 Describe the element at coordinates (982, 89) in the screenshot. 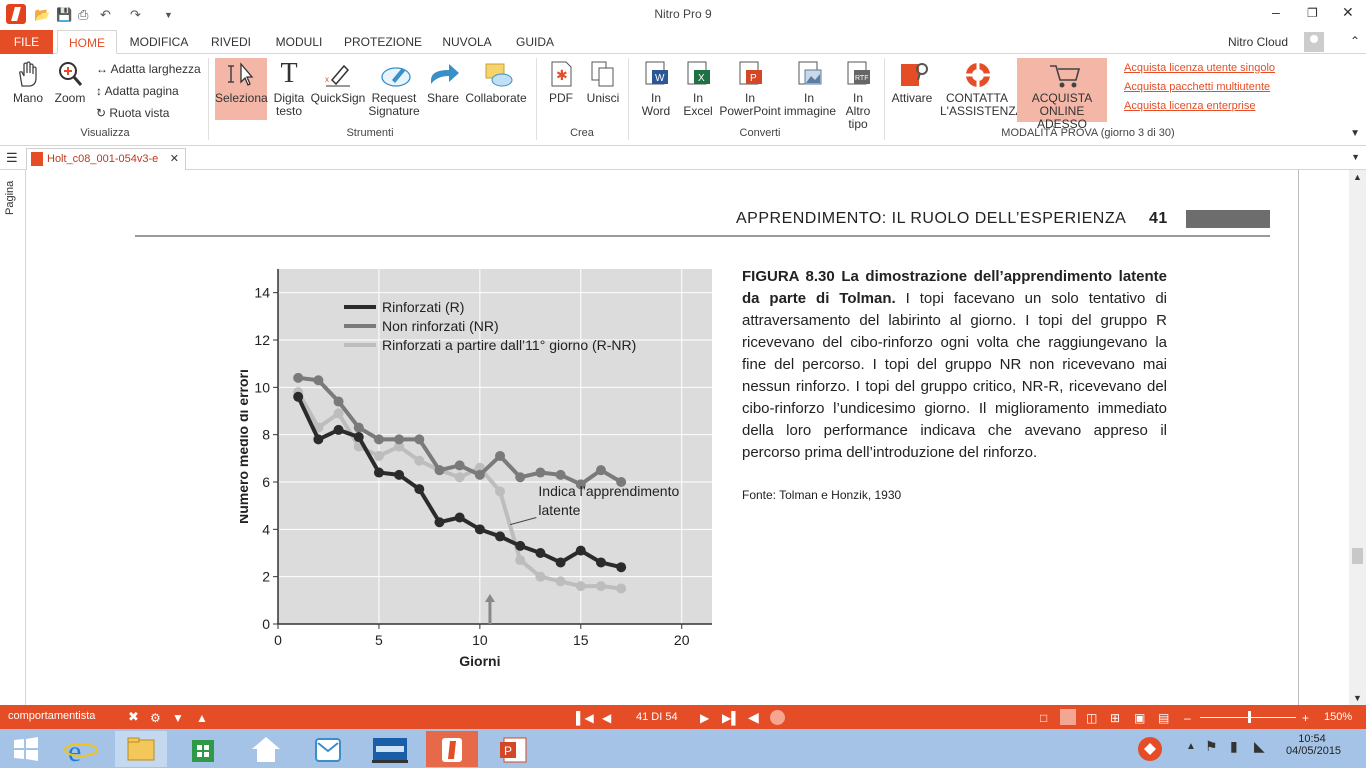

I see `contact-support-button: CONTATTA L'ASSISTENZA` at that location.